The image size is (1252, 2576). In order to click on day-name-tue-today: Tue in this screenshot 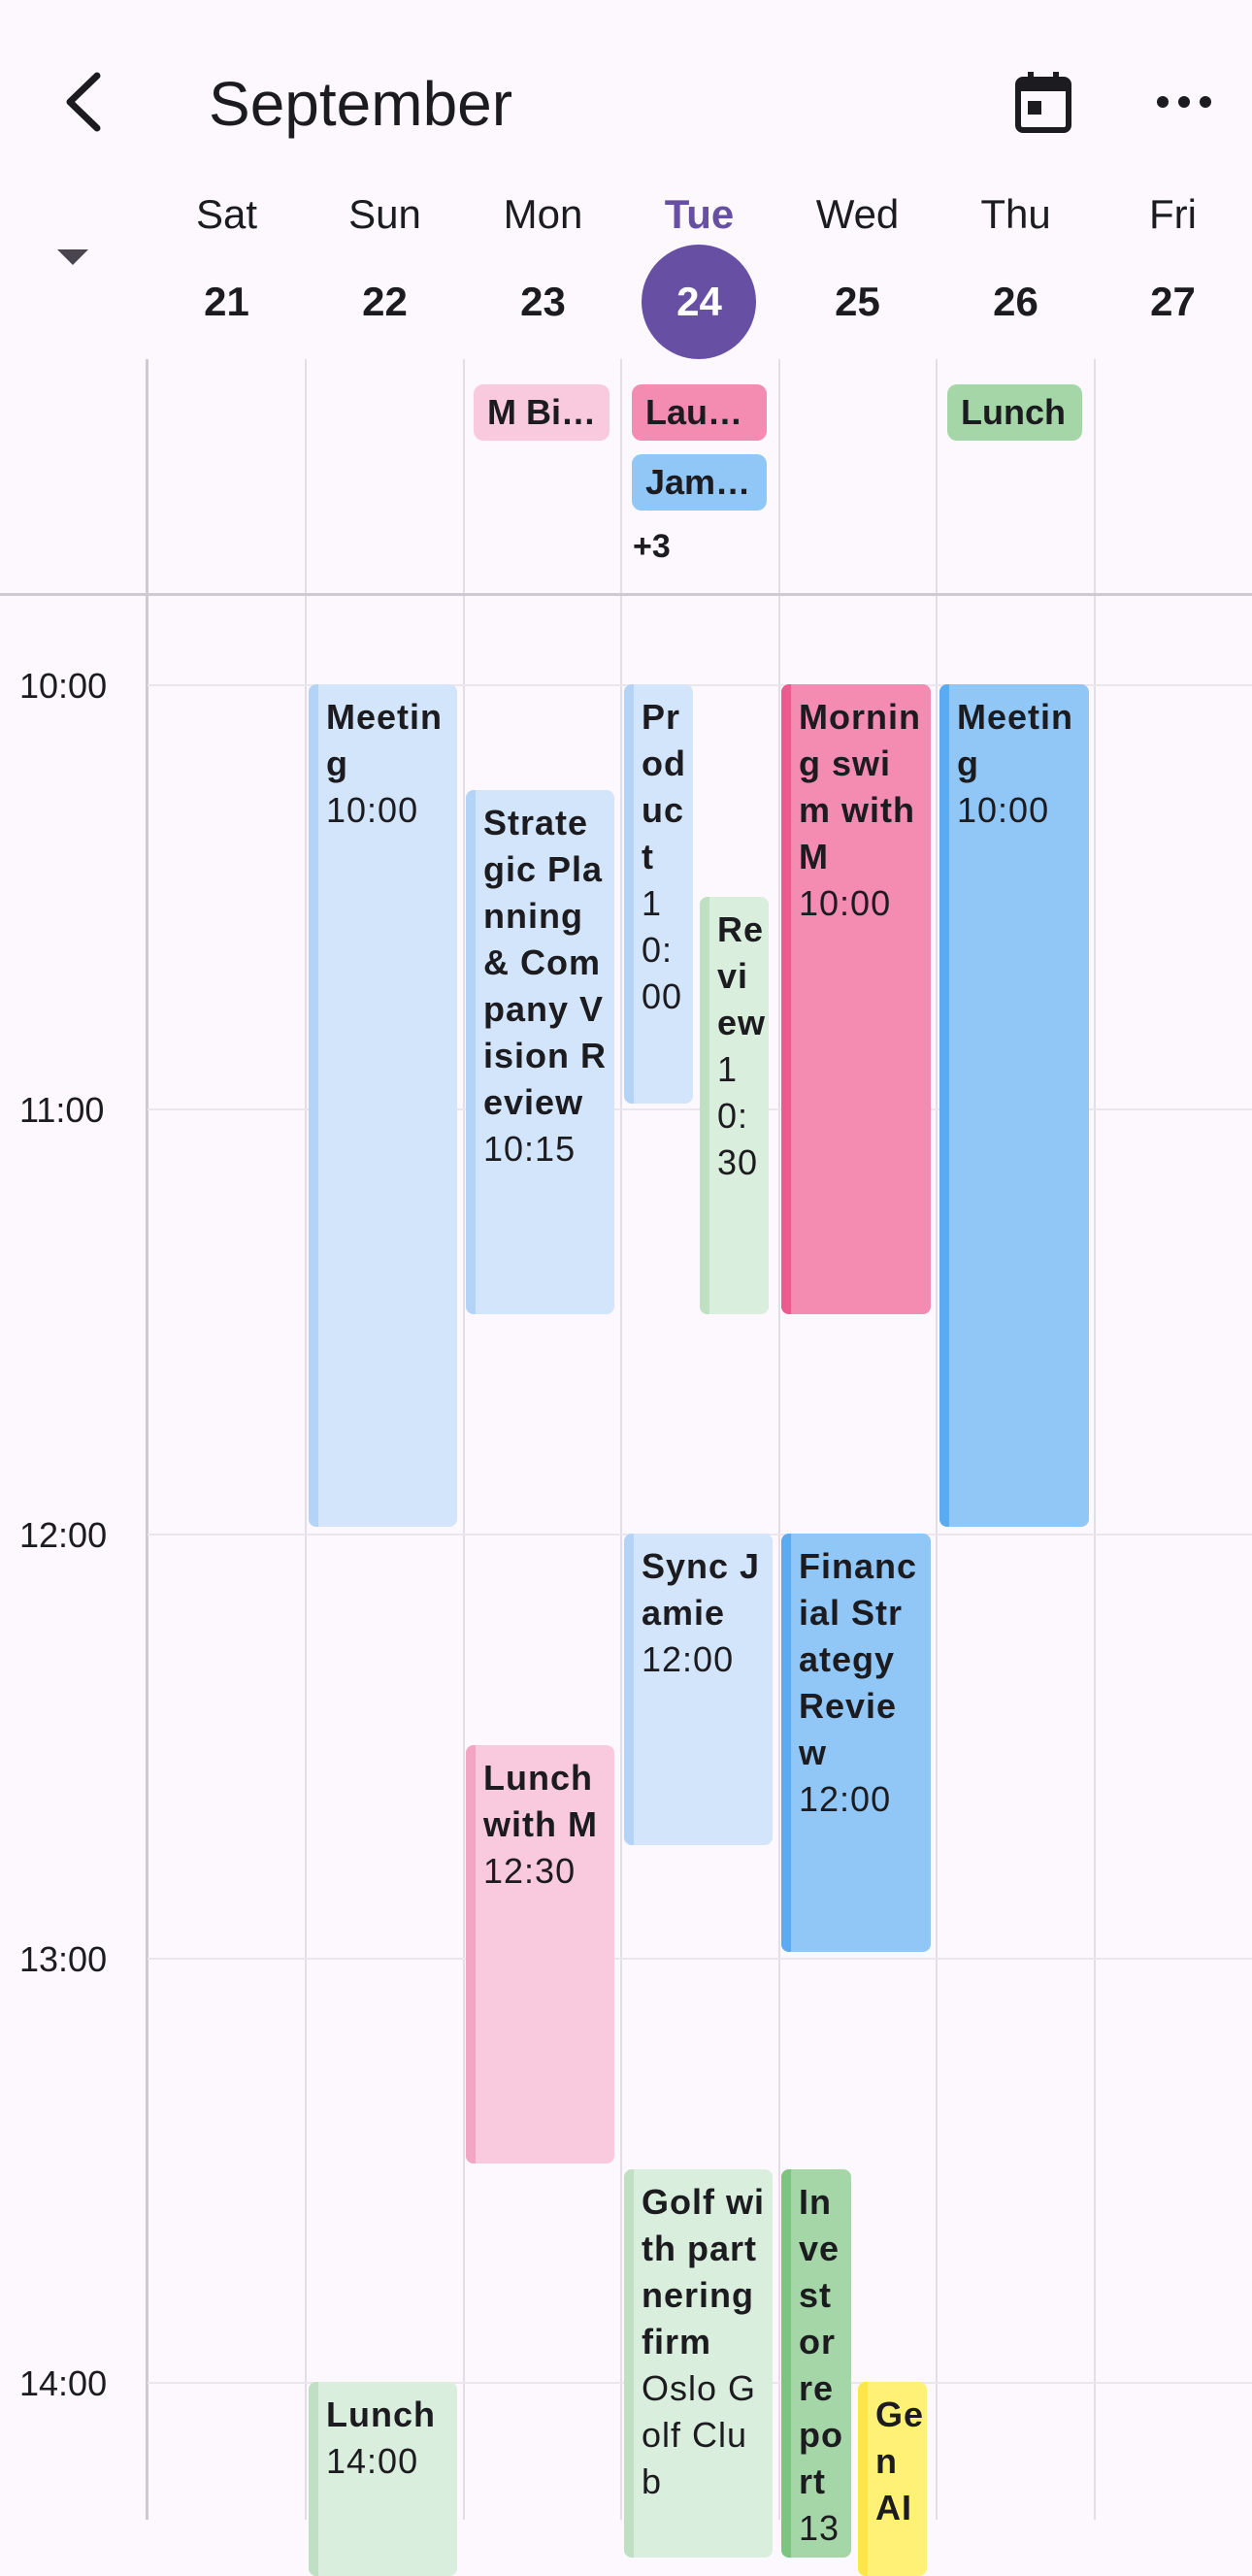, I will do `click(699, 214)`.